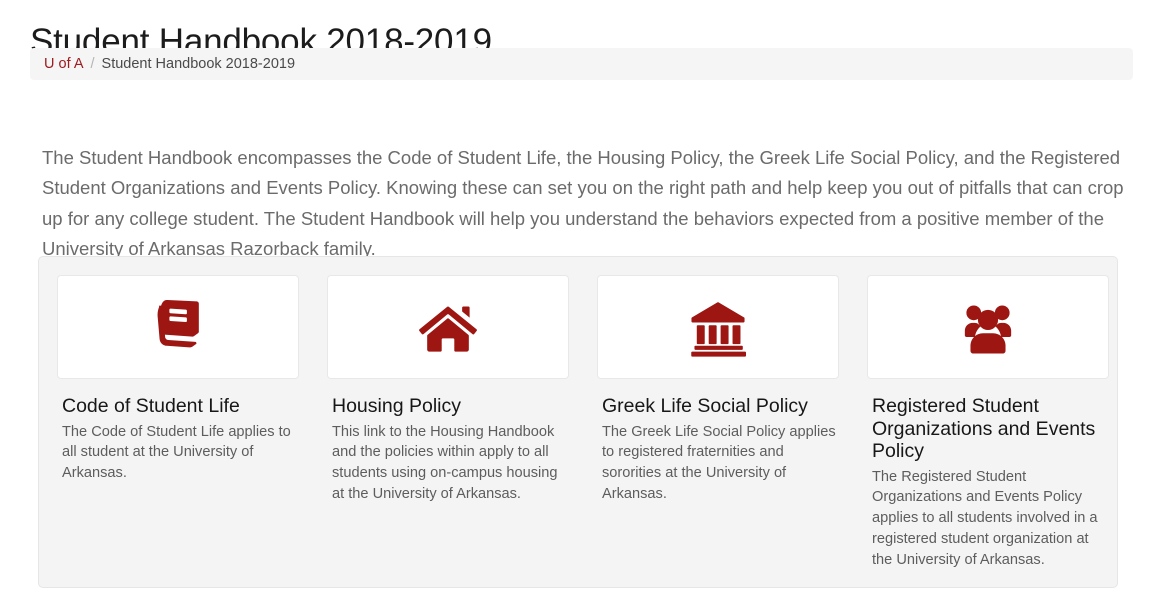 The height and width of the screenshot is (600, 1170). I want to click on breadcrumb-item-current: Student Handbook 2018-2019, so click(198, 64).